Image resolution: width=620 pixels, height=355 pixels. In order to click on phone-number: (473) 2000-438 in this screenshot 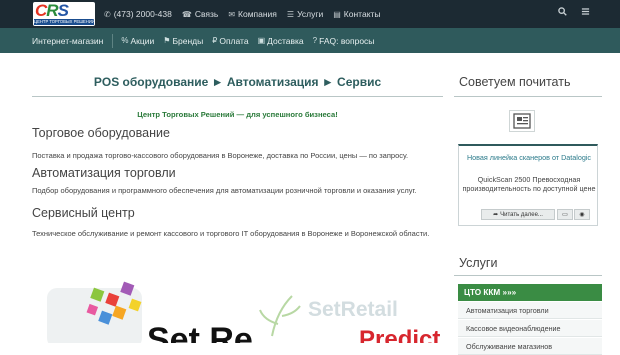, I will do `click(142, 14)`.